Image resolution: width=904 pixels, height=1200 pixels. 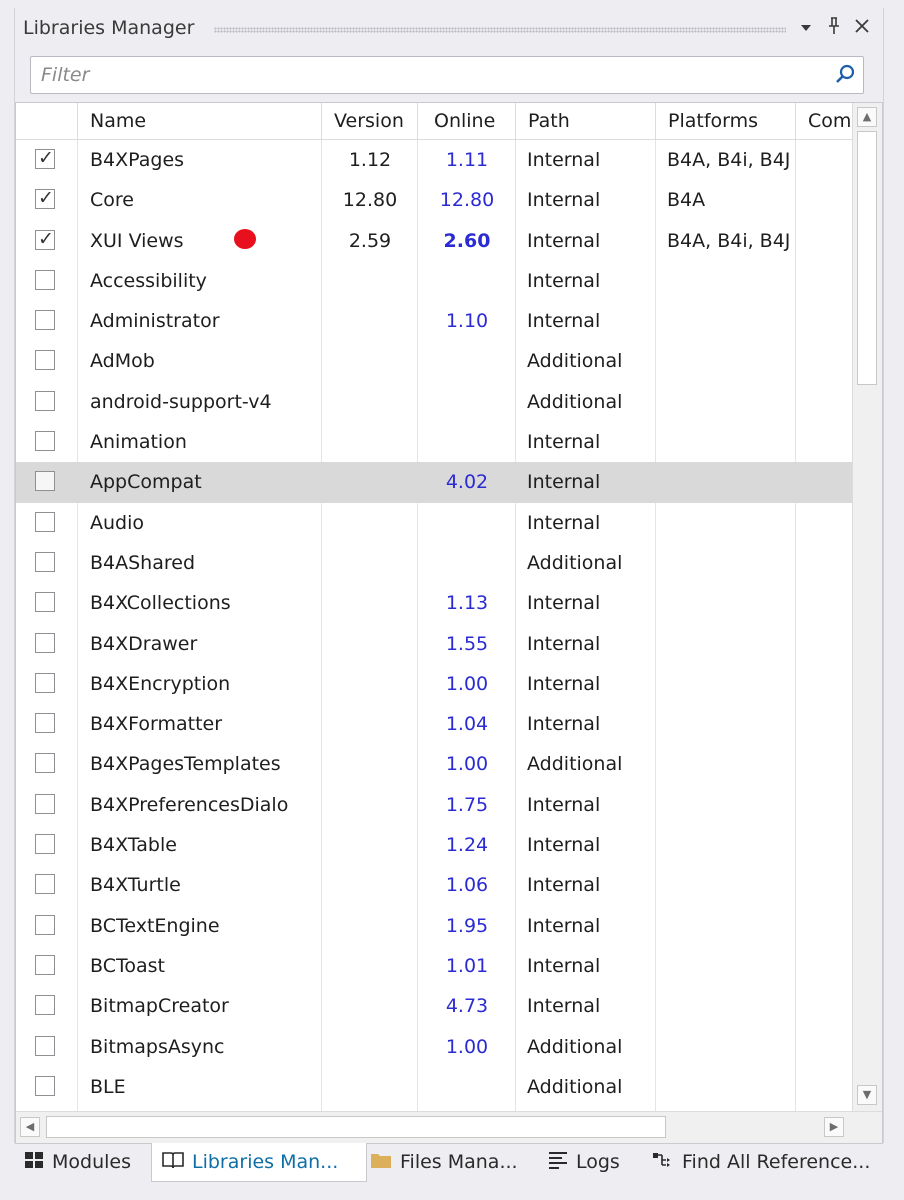 I want to click on pin-icon, so click(x=834, y=29).